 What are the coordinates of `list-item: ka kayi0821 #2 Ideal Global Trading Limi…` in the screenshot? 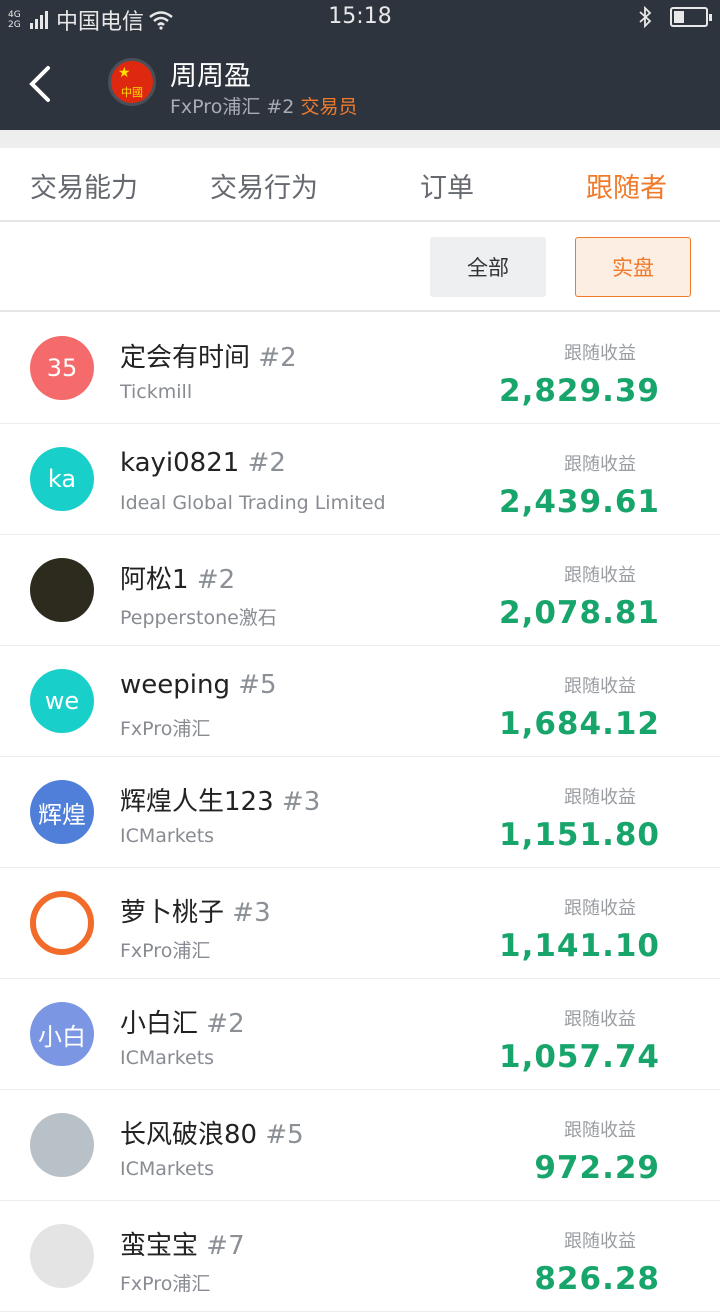 It's located at (360, 479).